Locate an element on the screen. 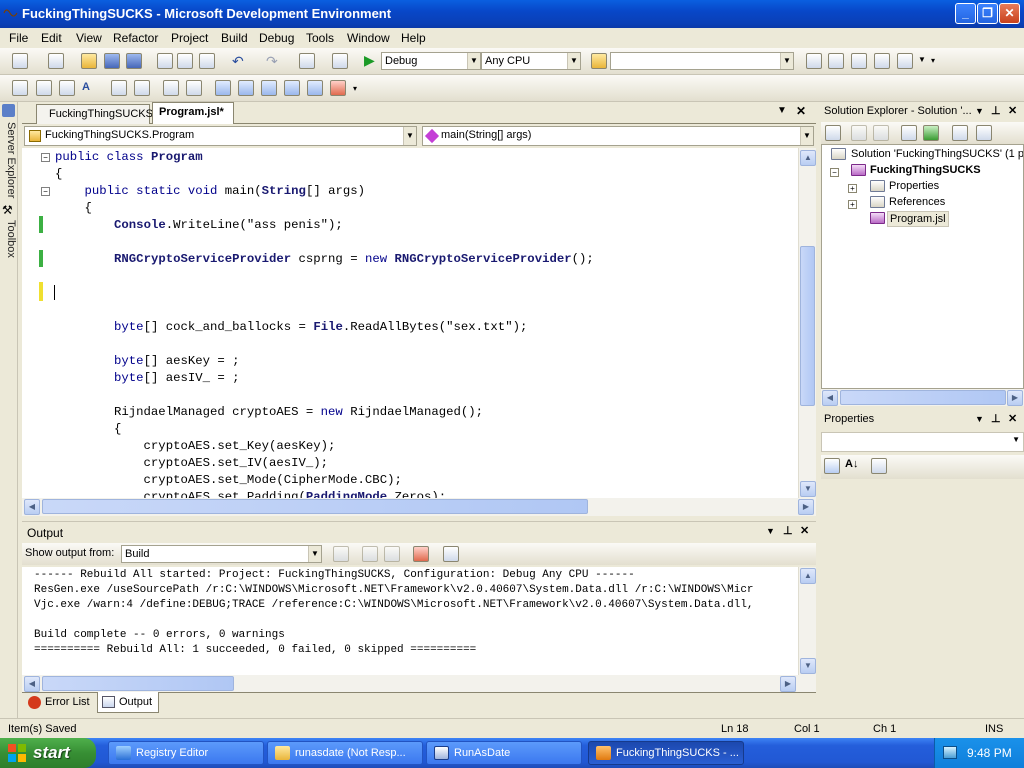 The height and width of the screenshot is (768, 1024). menu-build: Build is located at coordinates (234, 38).